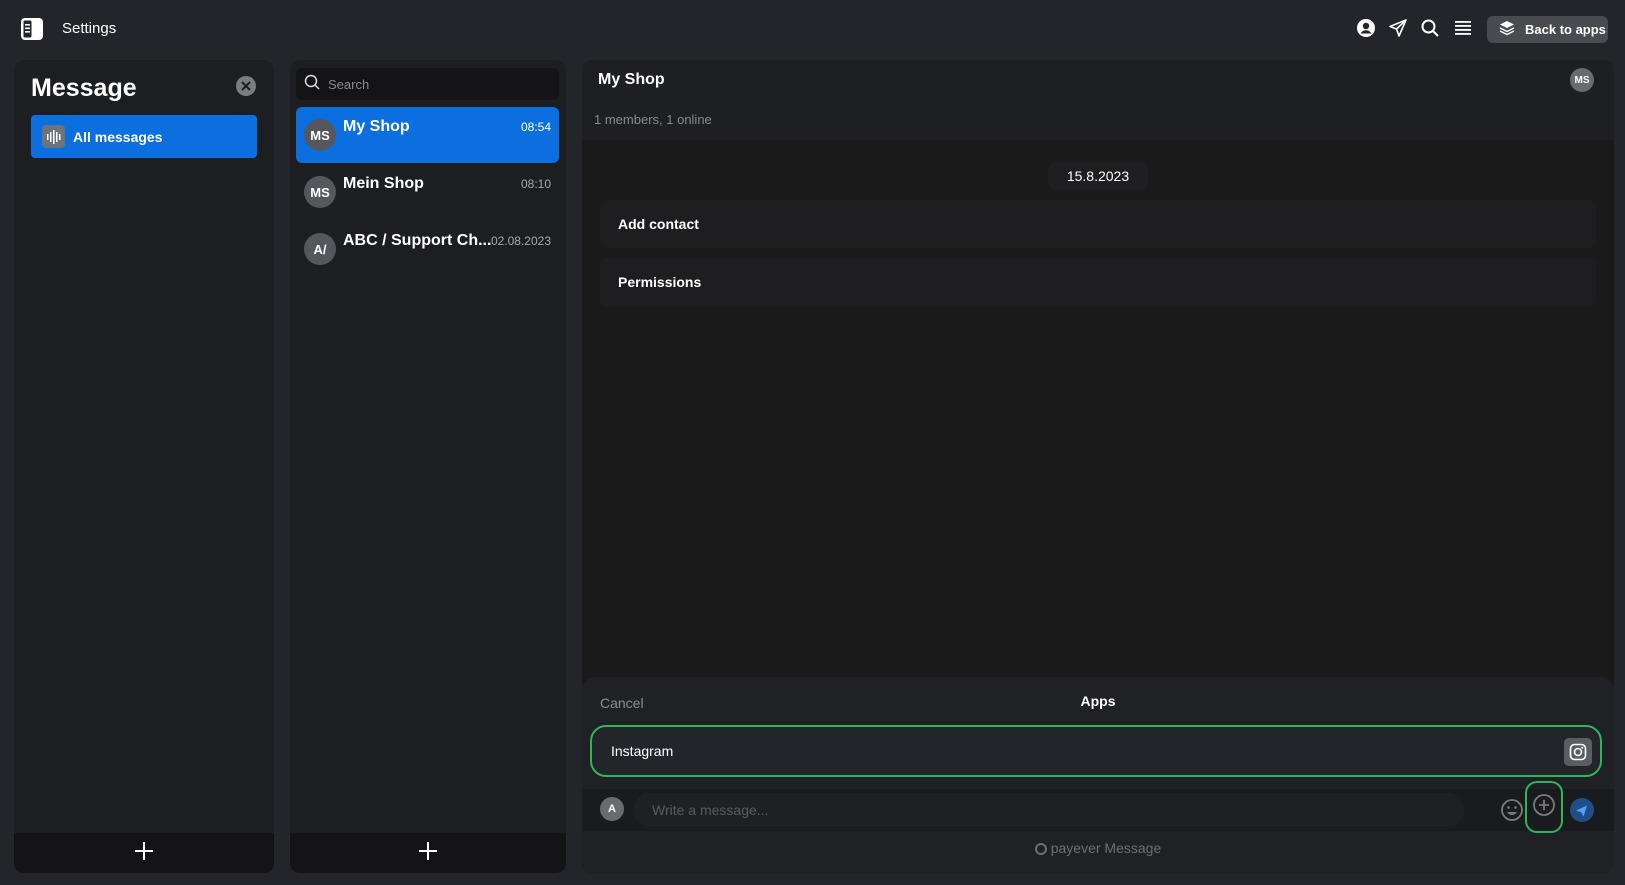 Image resolution: width=1625 pixels, height=885 pixels. I want to click on plus-circle-icon, so click(1544, 807).